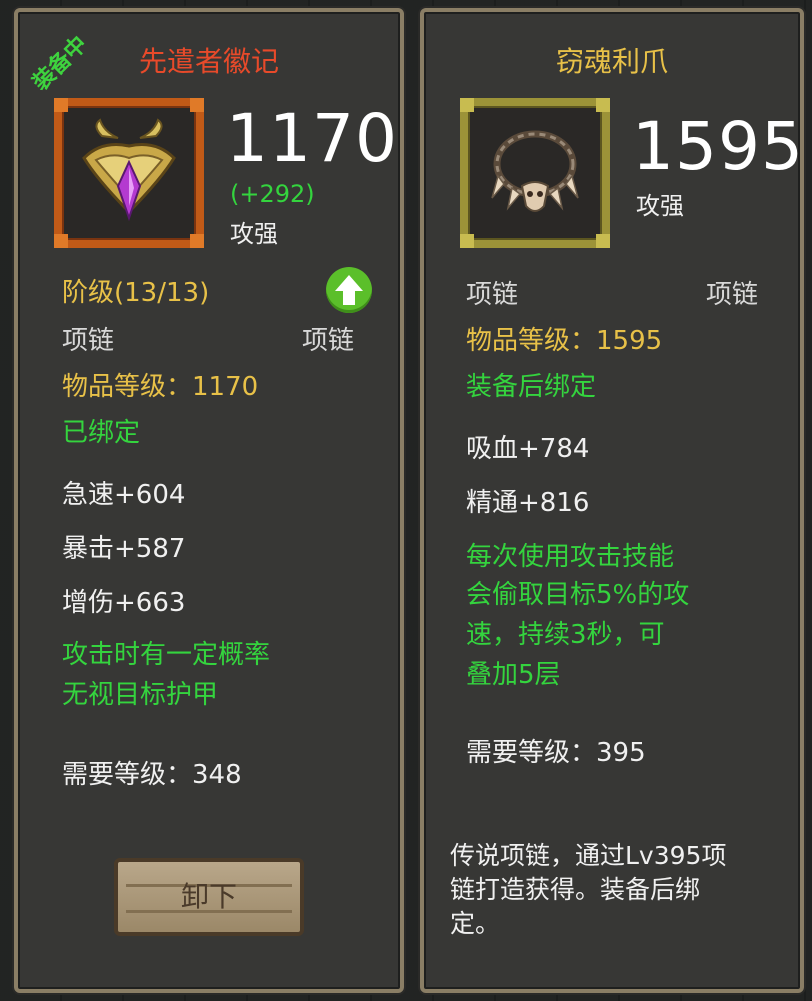  What do you see at coordinates (129, 170) in the screenshot?
I see `horned-amulet-icon` at bounding box center [129, 170].